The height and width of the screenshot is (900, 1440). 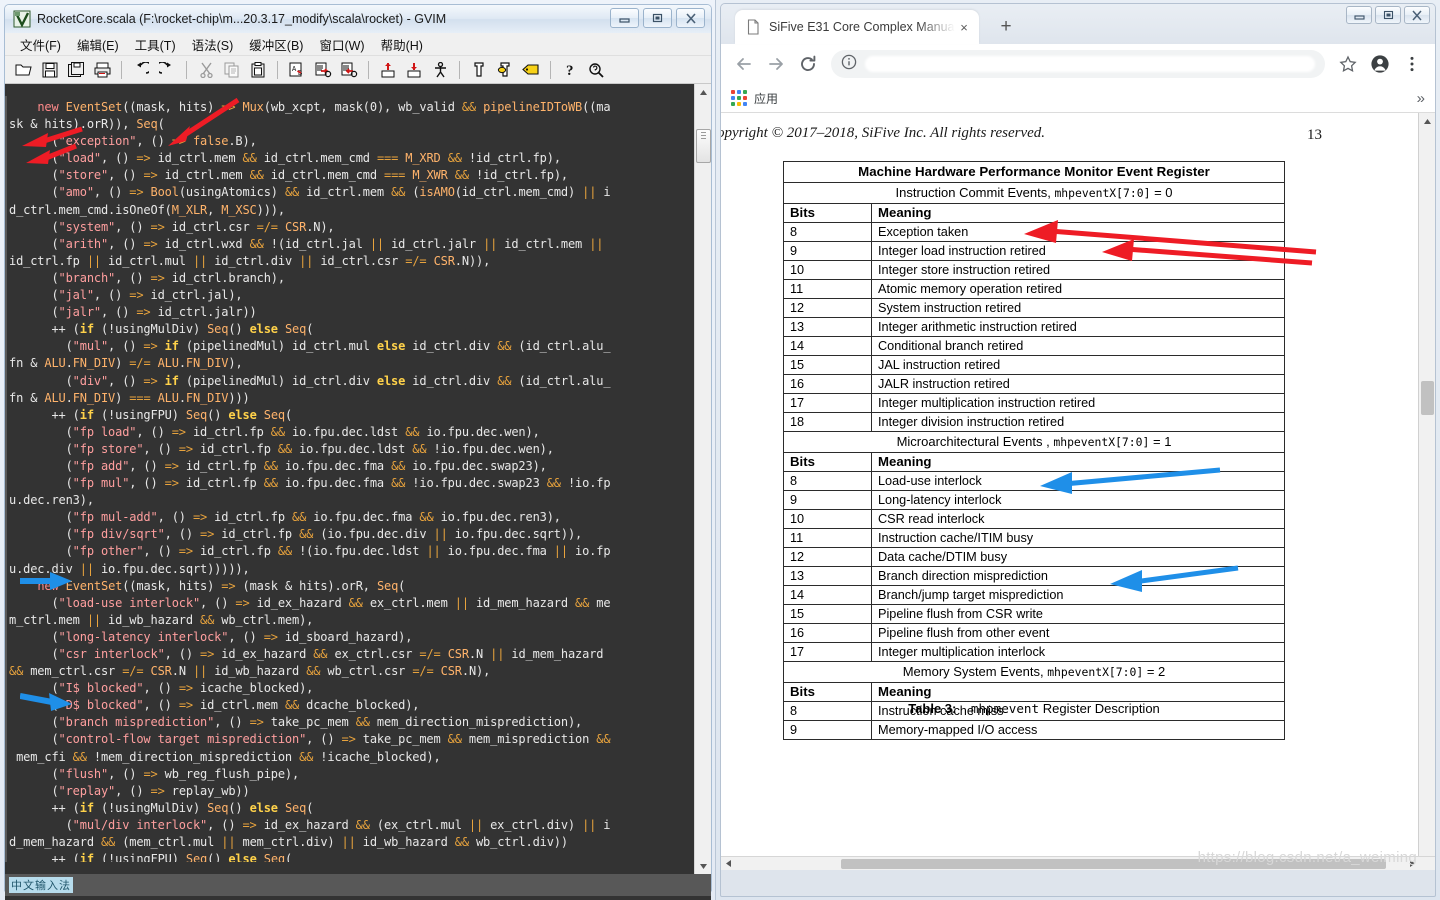 I want to click on gvim-ruler: 159,58 13%, so click(x=358, y=898).